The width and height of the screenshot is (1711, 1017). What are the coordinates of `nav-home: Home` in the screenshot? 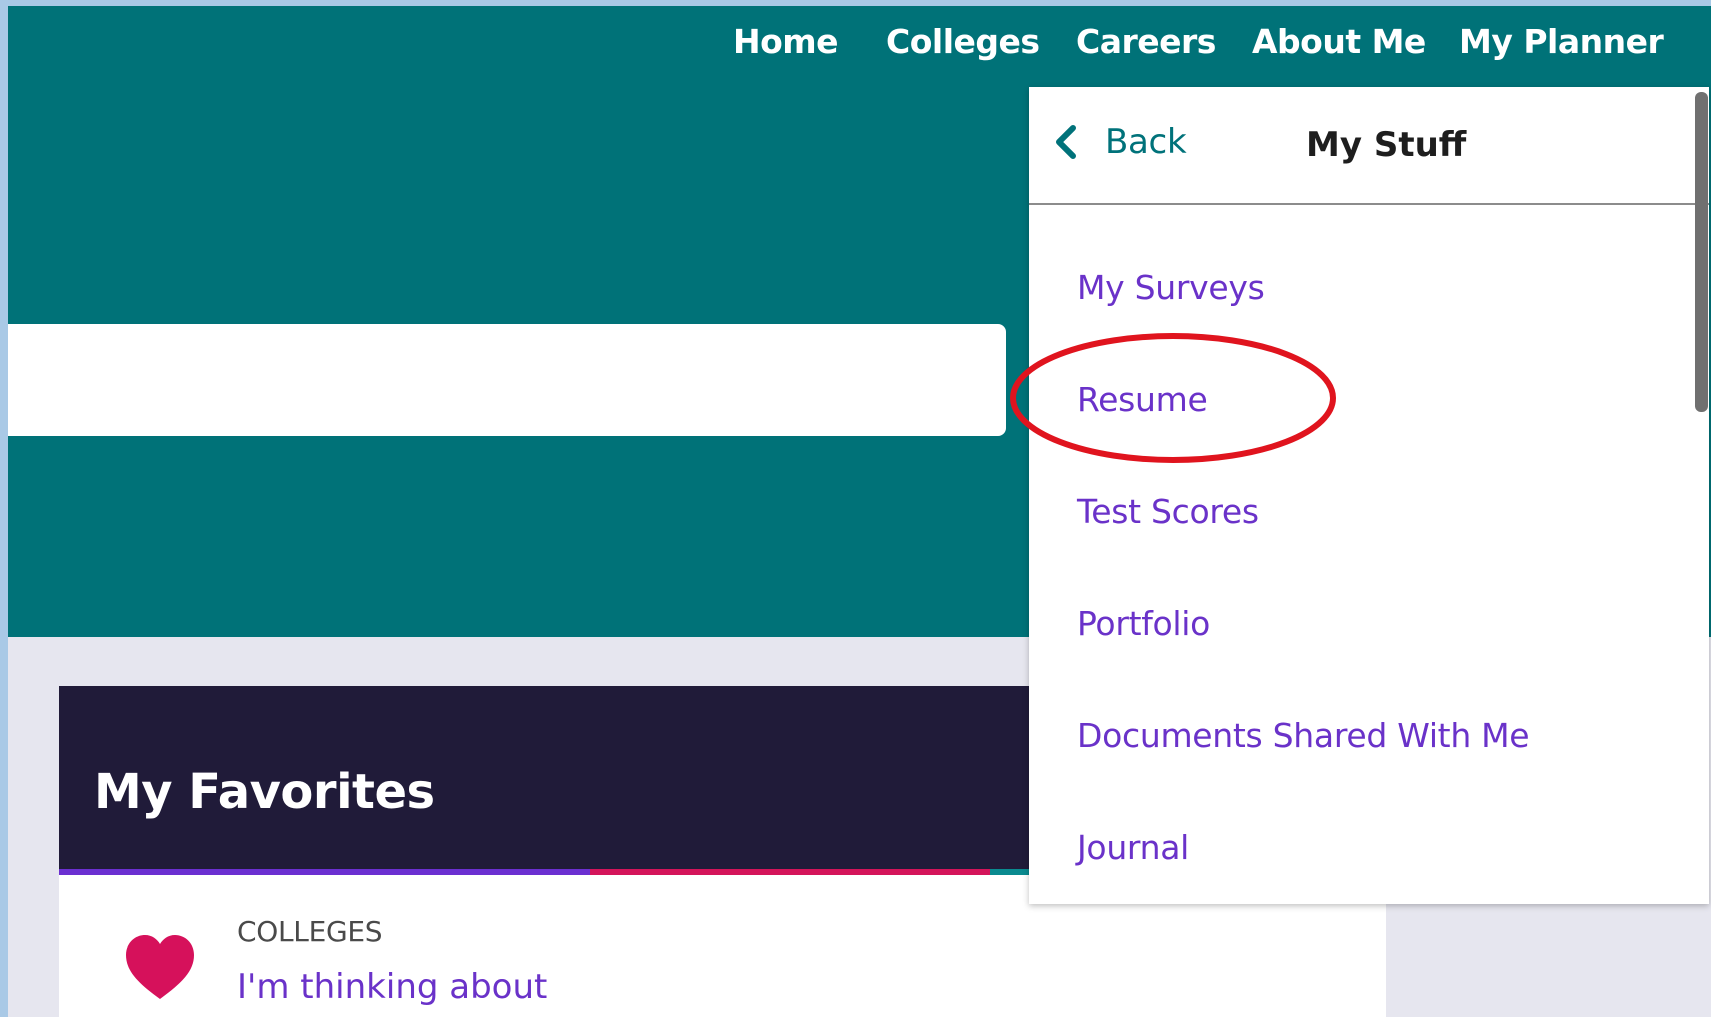 It's located at (786, 41).